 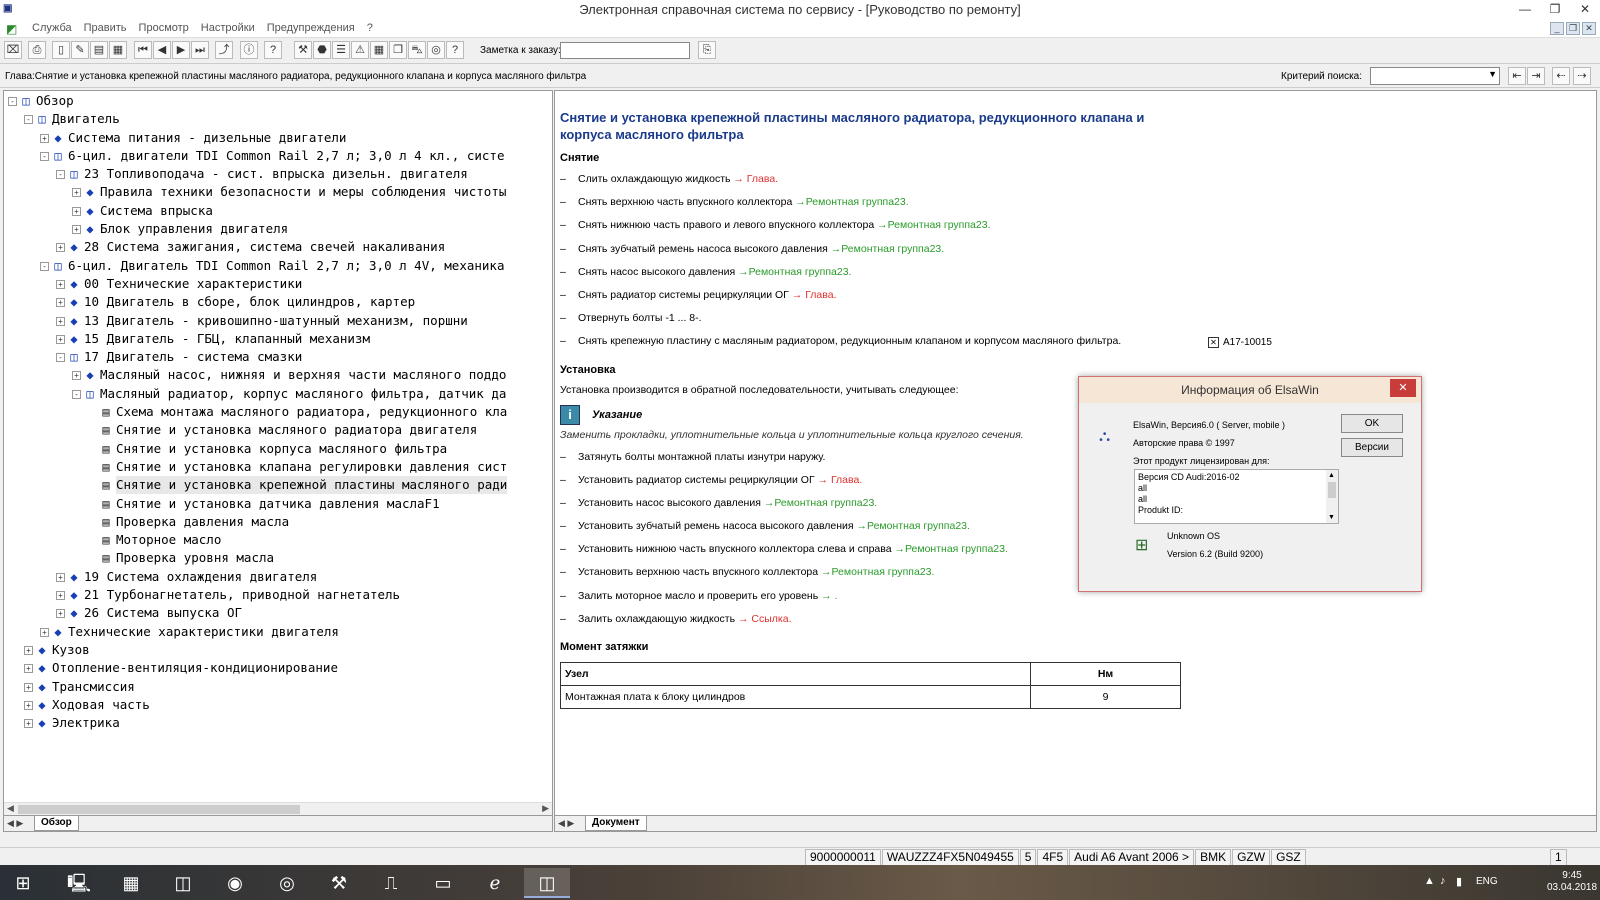 I want to click on tree-node: + ◆ Блок управления двигателя, so click(x=278, y=229).